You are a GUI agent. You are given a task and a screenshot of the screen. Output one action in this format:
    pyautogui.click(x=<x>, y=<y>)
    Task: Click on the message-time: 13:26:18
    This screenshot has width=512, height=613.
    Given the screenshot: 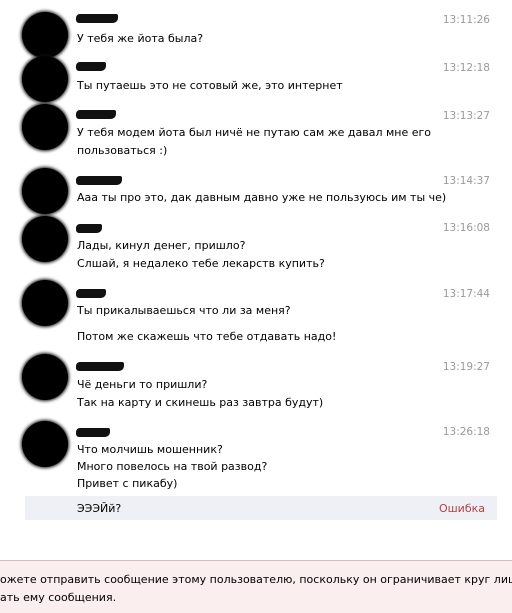 What is the action you would take?
    pyautogui.click(x=466, y=432)
    